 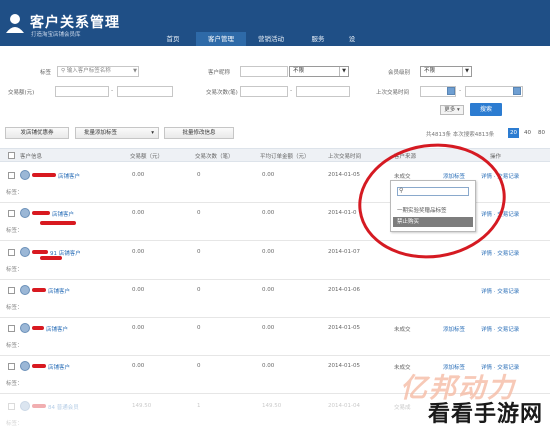 What do you see at coordinates (21, 93) in the screenshot?
I see `trade-amount-label: 交易额(元)` at bounding box center [21, 93].